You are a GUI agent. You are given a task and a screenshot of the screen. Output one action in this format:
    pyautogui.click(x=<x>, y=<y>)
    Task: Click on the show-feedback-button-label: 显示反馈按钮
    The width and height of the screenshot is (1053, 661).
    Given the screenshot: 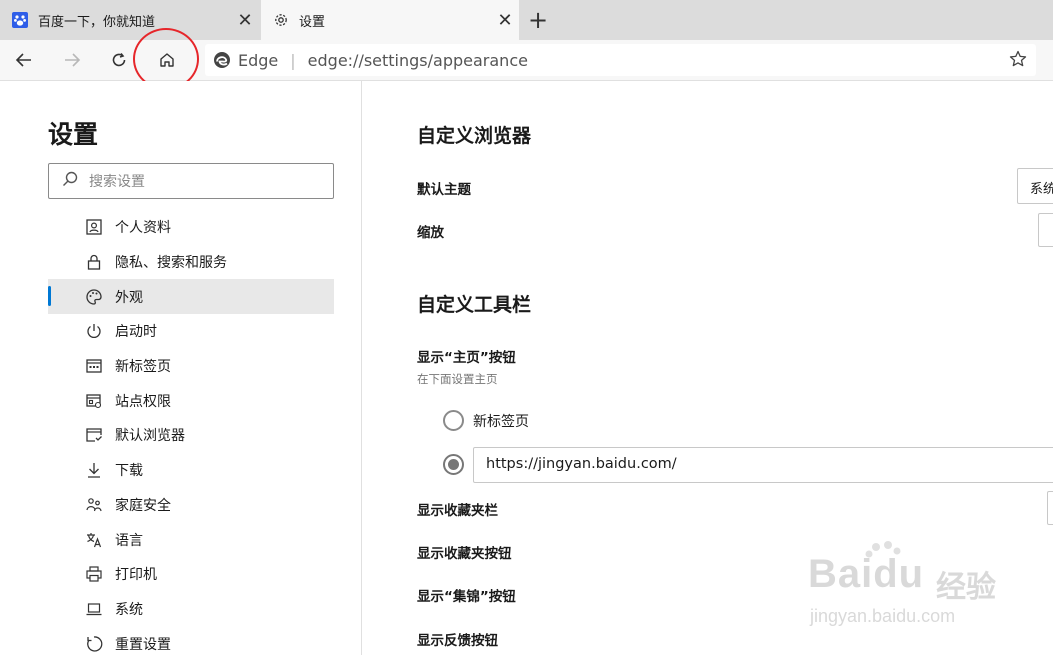 What is the action you would take?
    pyautogui.click(x=457, y=641)
    